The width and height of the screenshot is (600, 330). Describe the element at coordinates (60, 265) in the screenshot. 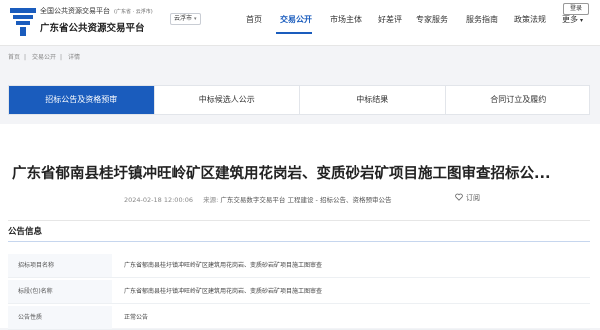

I see `info-label: 招标项目名称` at that location.